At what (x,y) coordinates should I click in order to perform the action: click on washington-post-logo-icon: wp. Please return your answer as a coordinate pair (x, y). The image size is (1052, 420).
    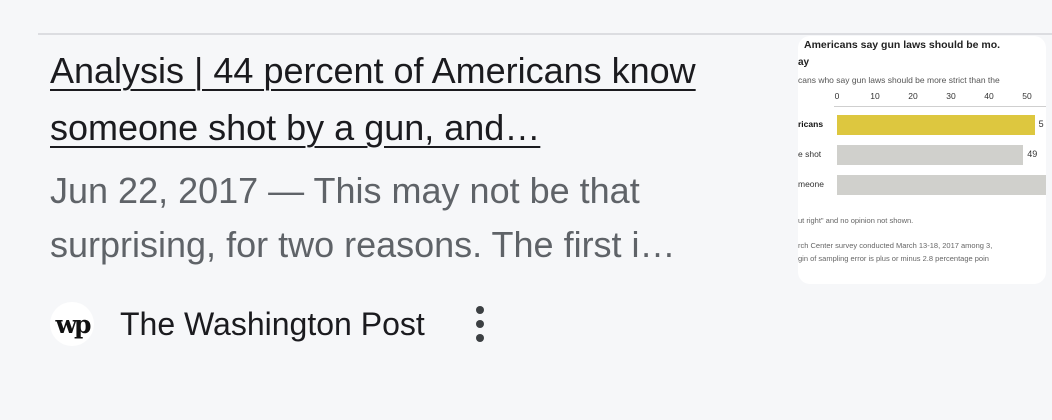
    Looking at the image, I should click on (72, 324).